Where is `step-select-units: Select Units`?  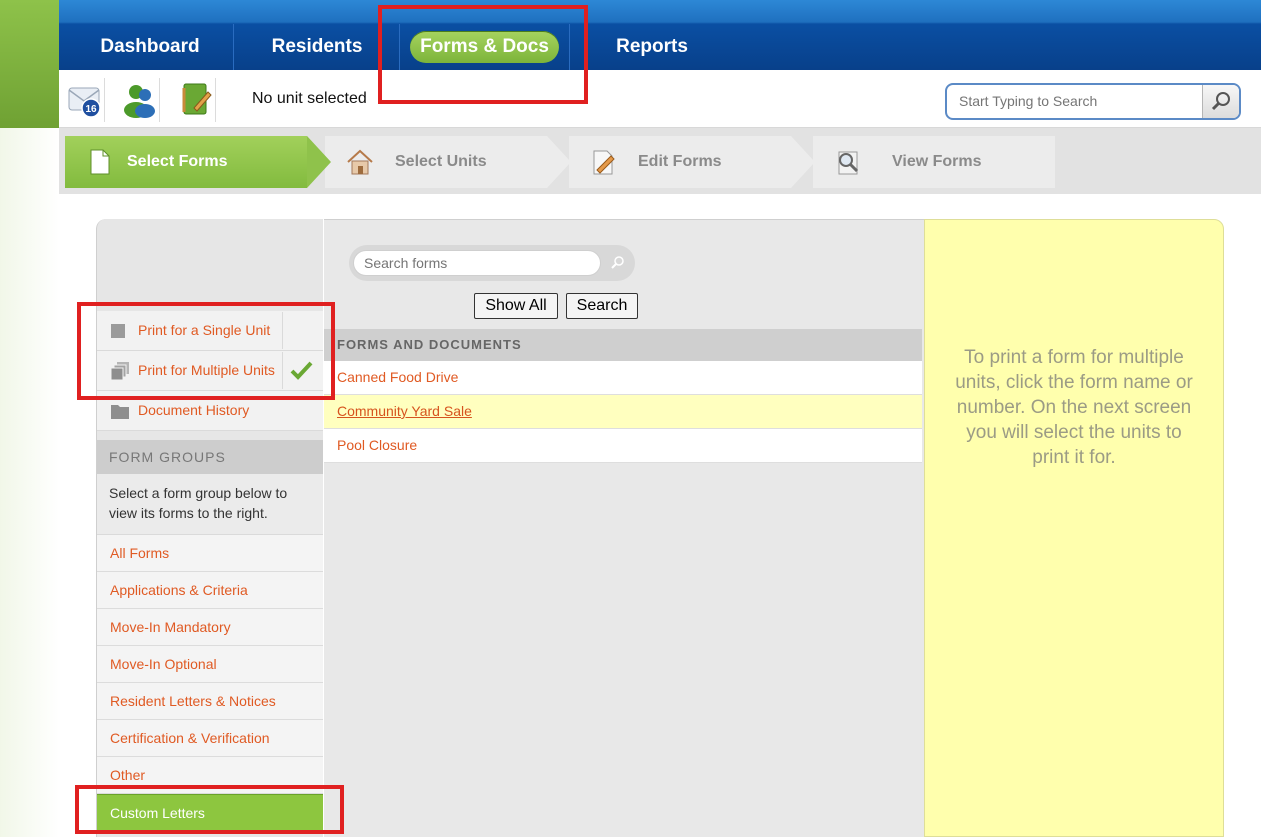 step-select-units: Select Units is located at coordinates (448, 162).